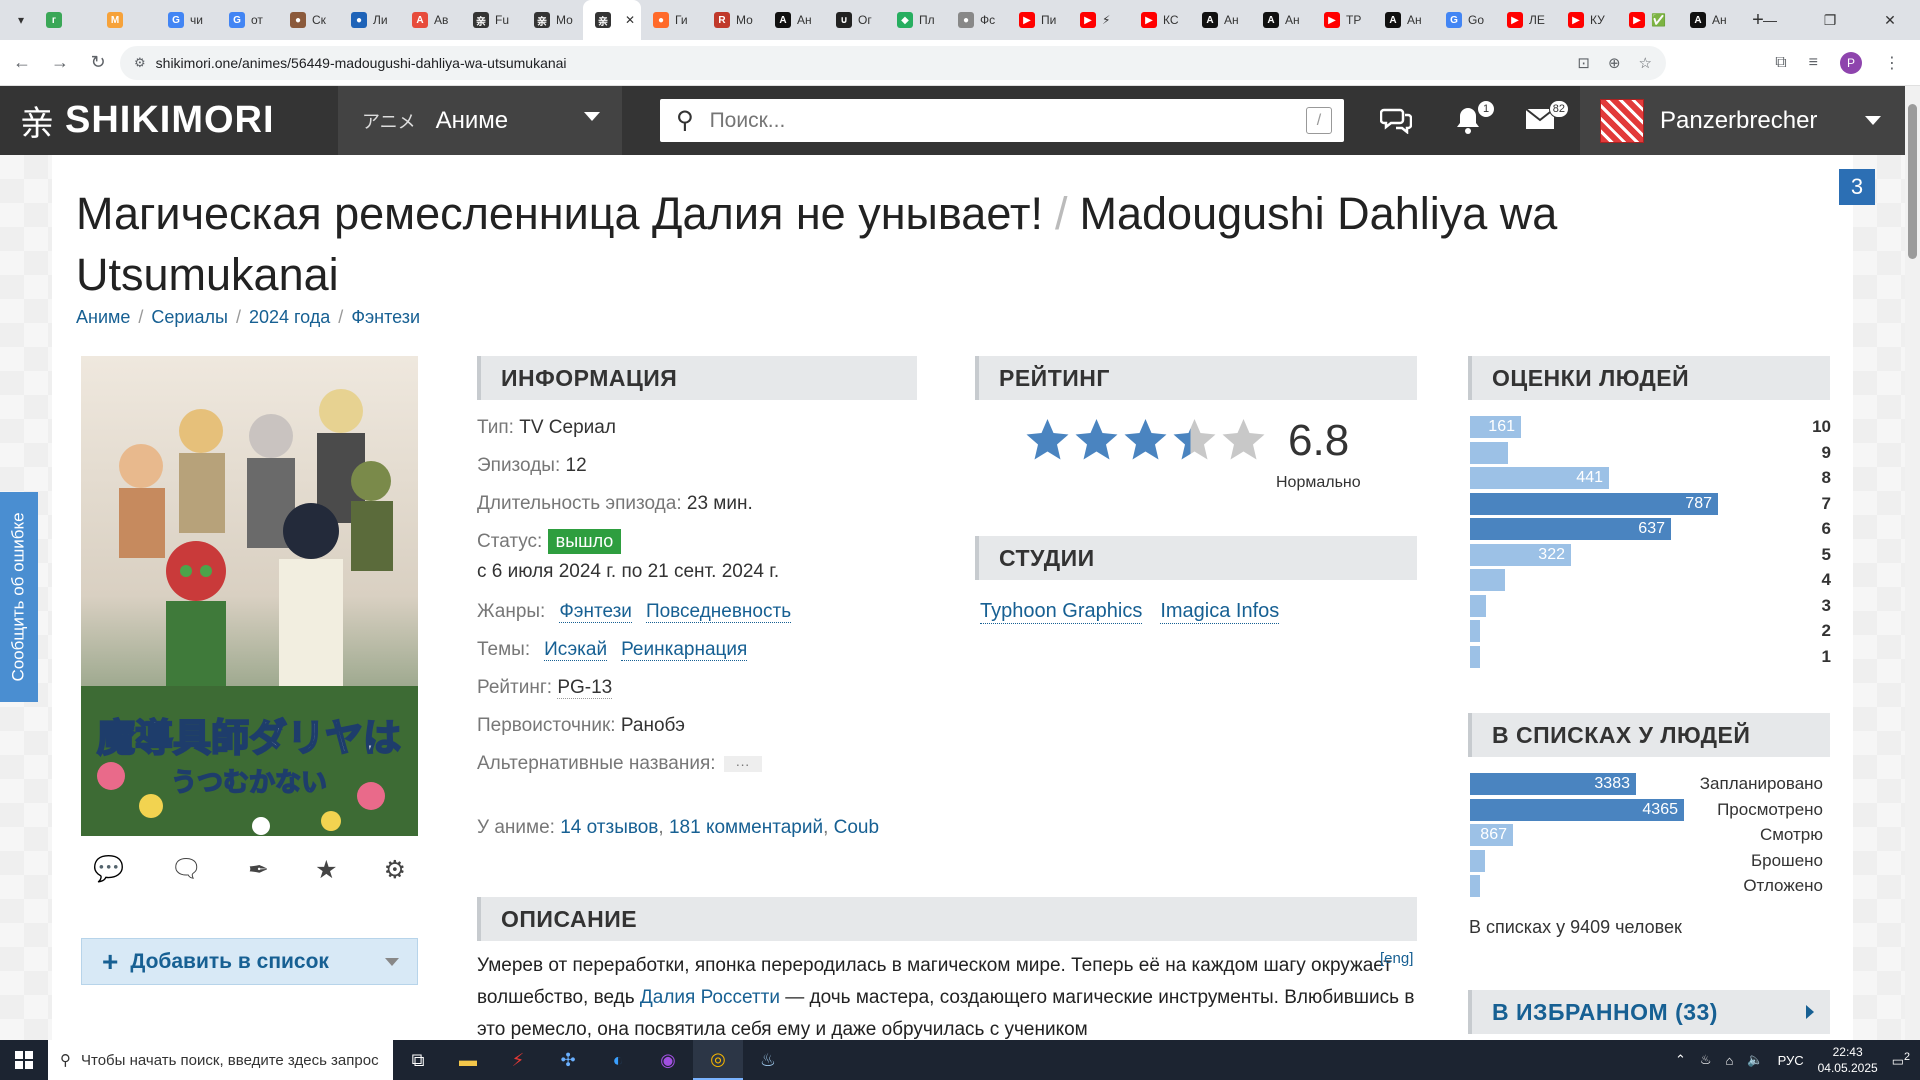  Describe the element at coordinates (710, 997) in the screenshot. I see `character-link: Далия Россетти` at that location.